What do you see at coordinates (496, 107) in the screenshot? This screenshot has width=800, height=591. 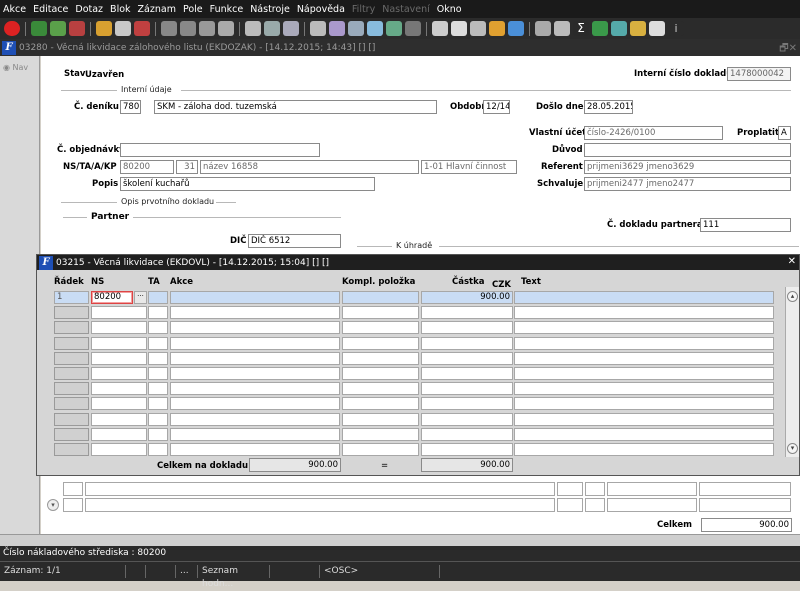 I see `obdobi-field: 12/14` at bounding box center [496, 107].